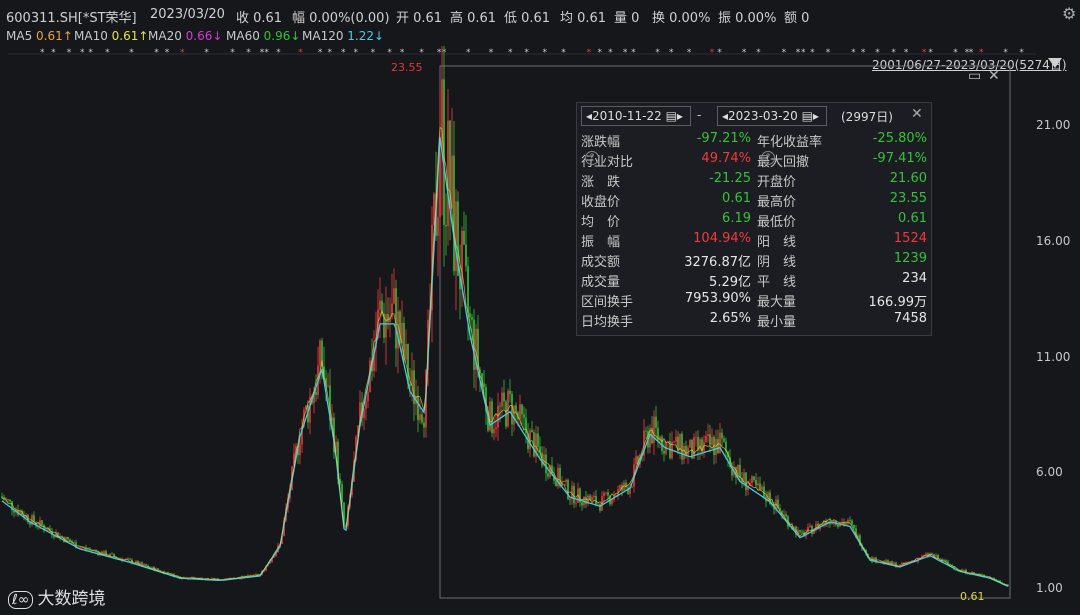 The image size is (1080, 615). Describe the element at coordinates (974, 76) in the screenshot. I see `maximize-icon: ▭` at that location.